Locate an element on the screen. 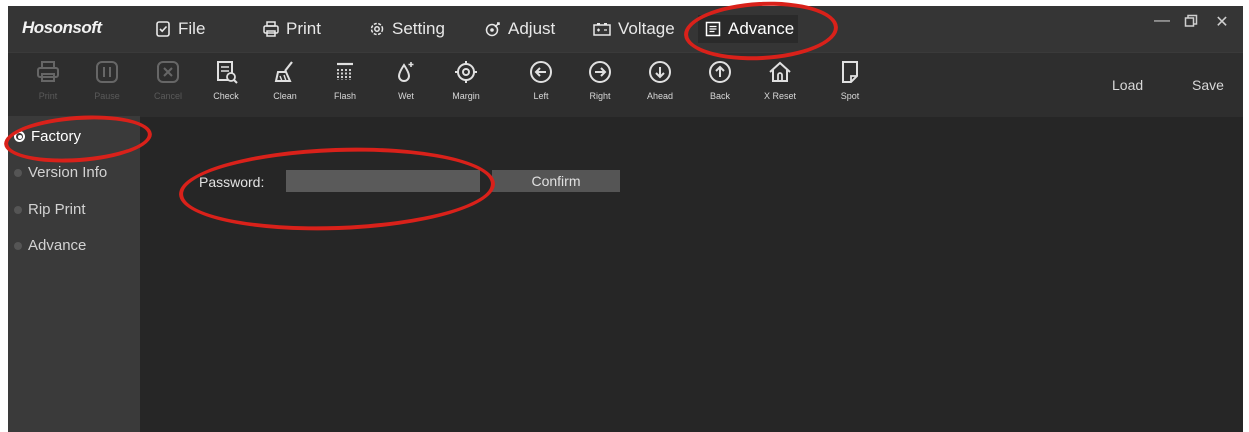  close-icon: ✕ is located at coordinates (1222, 22).